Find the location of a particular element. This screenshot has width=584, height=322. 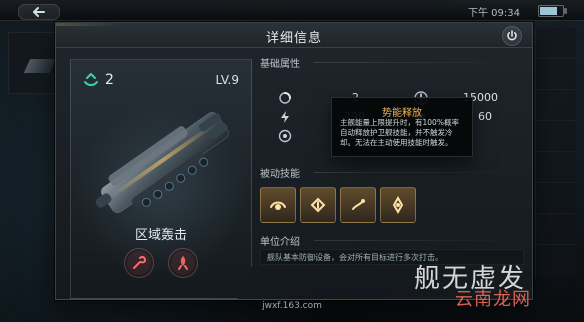

rocket-icon is located at coordinates (183, 263).